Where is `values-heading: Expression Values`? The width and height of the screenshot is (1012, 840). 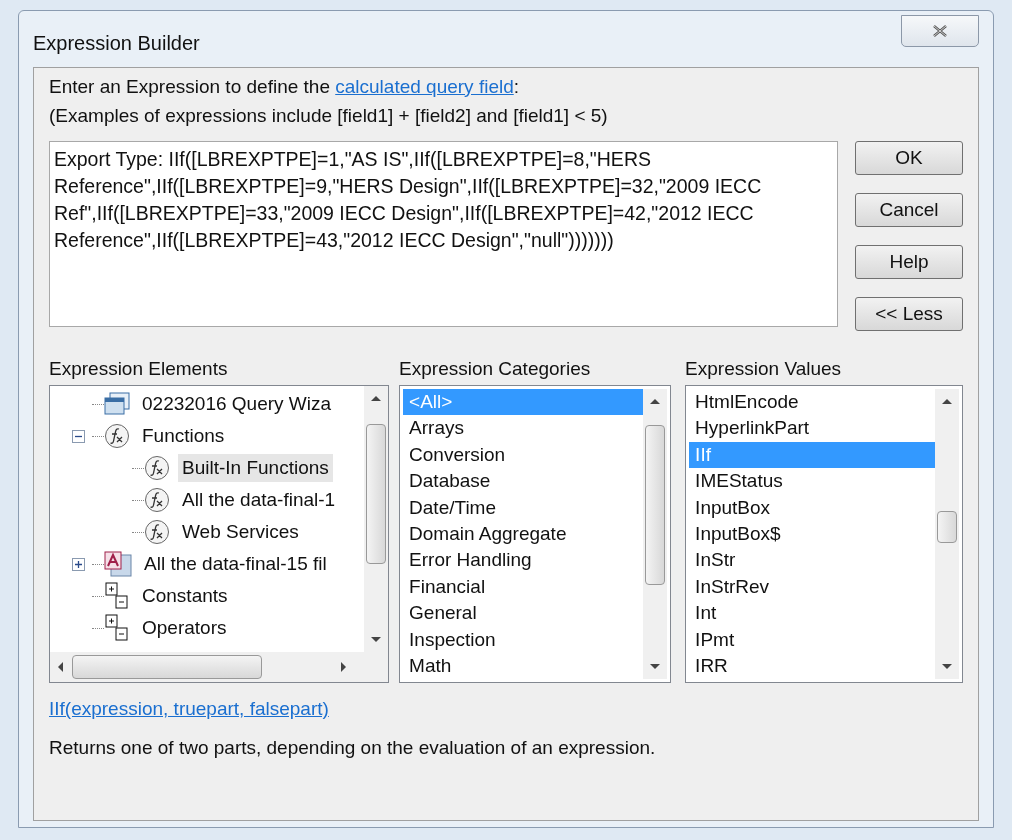
values-heading: Expression Values is located at coordinates (764, 369).